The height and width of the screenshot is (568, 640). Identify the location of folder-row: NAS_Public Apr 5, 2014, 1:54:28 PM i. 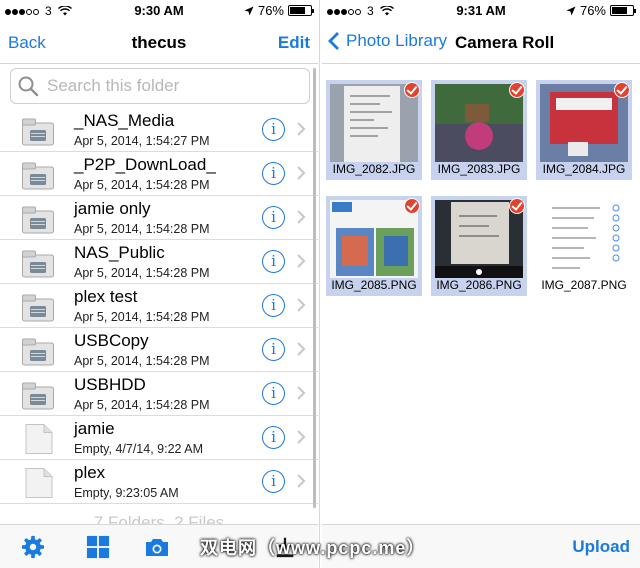
(159, 262).